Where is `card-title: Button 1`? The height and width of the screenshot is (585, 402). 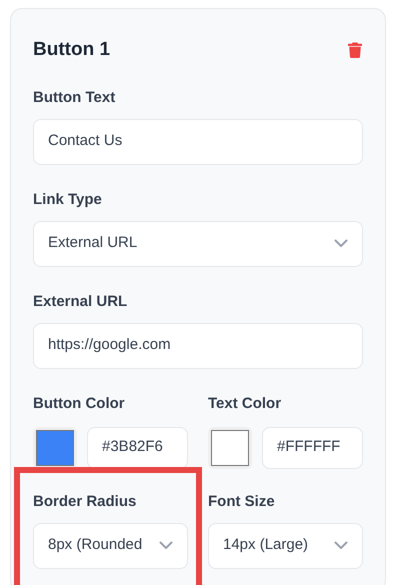 card-title: Button 1 is located at coordinates (71, 50).